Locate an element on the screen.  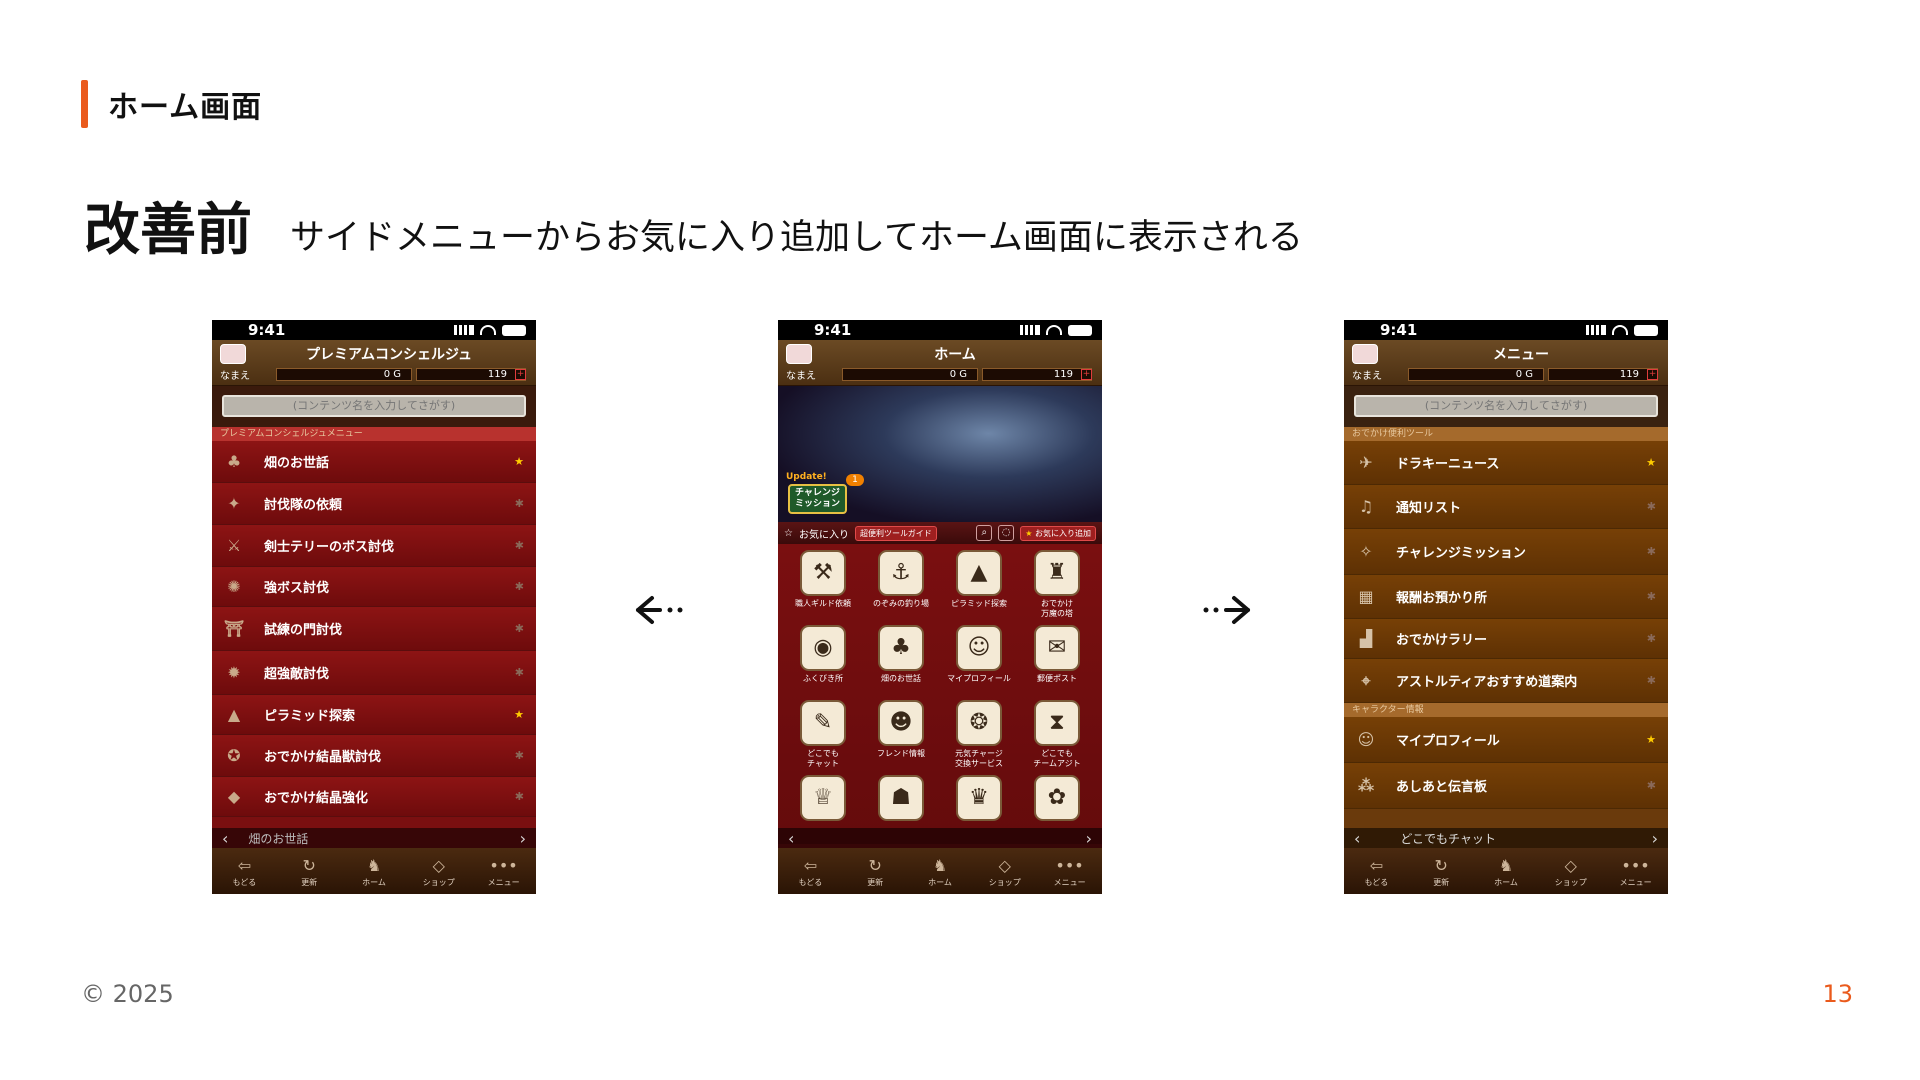
gem-counter: 119 is located at coordinates (471, 374).